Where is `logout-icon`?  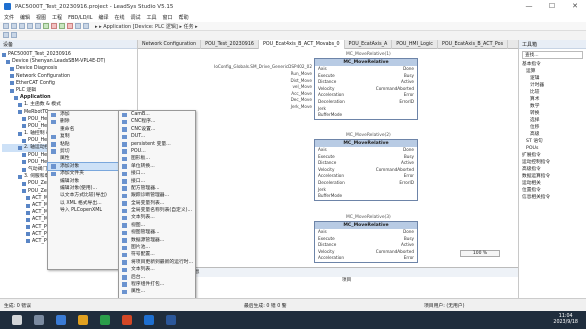
logout-icon is located at coordinates (54, 26).